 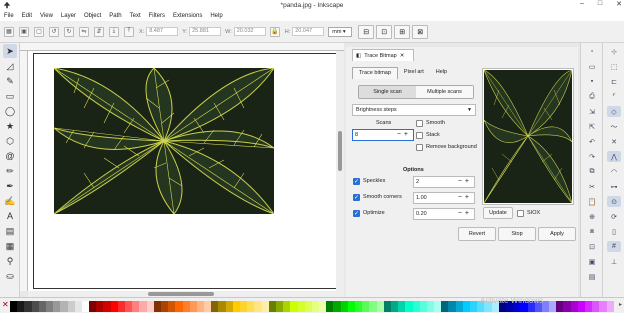 What do you see at coordinates (10, 111) in the screenshot?
I see `circle-icon: ◯` at bounding box center [10, 111].